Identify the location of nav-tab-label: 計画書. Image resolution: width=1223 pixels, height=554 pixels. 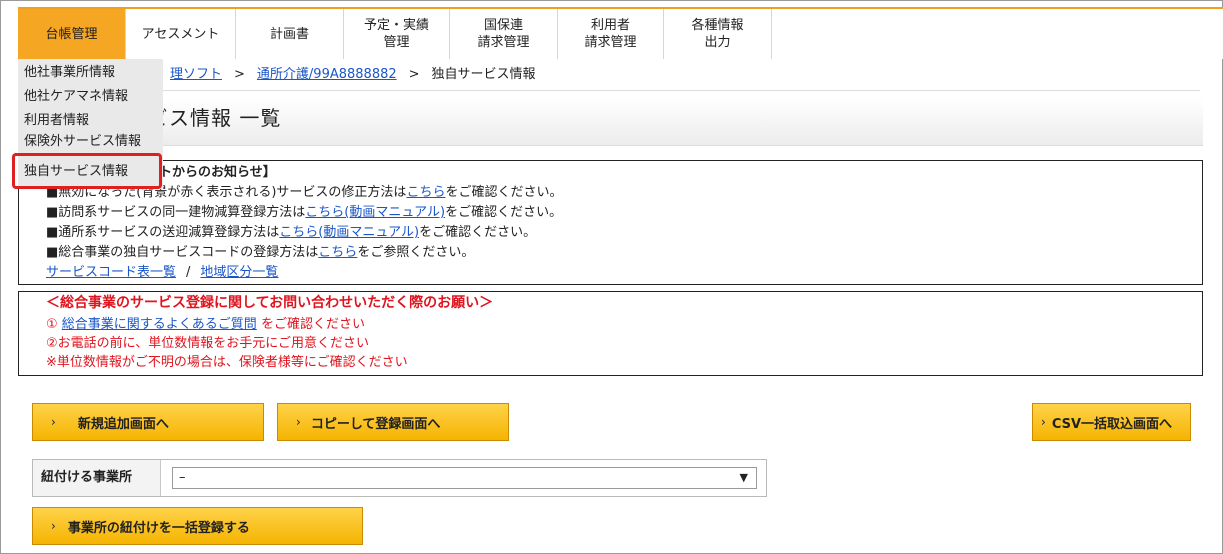
(289, 34).